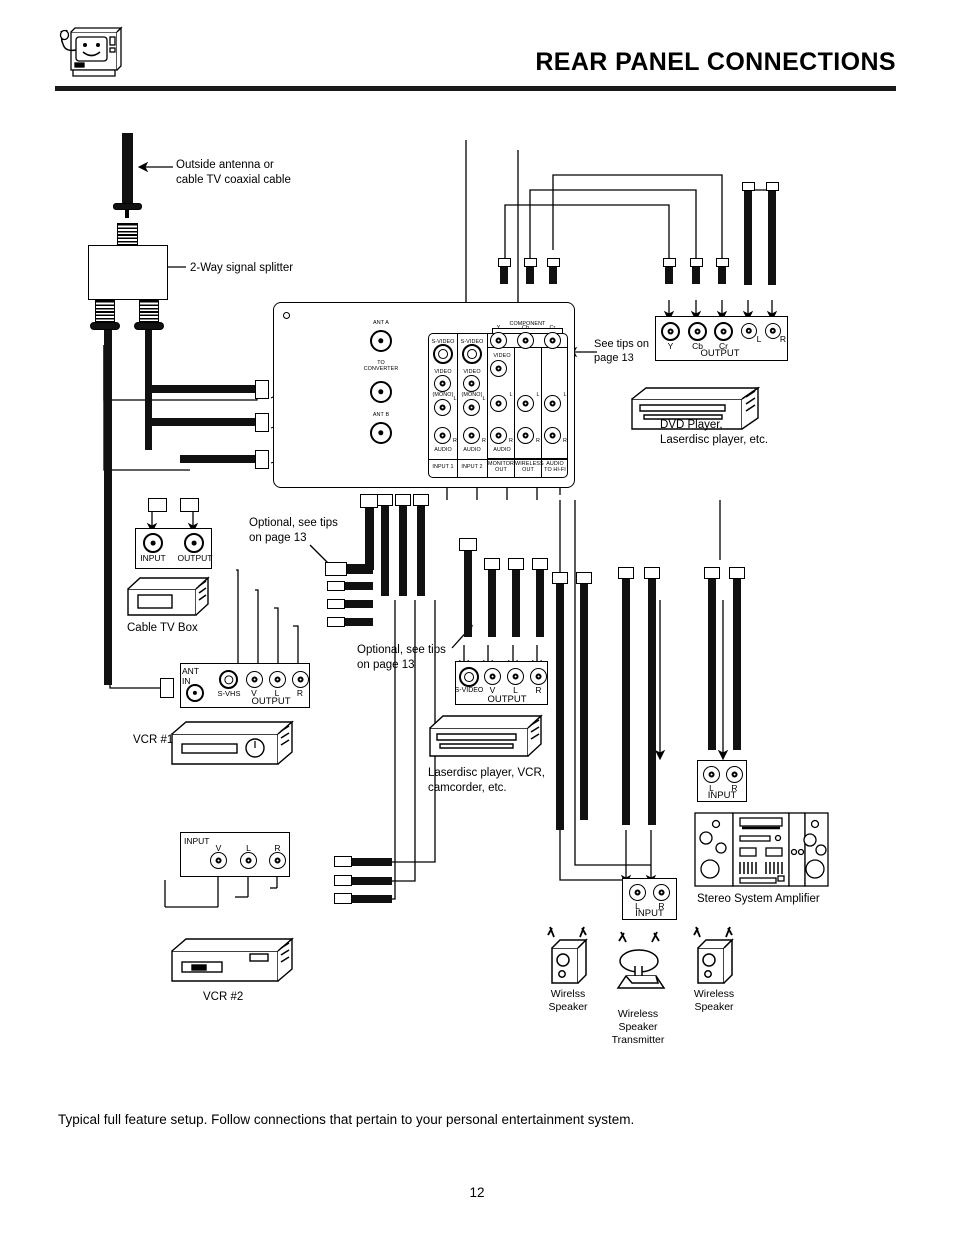 The width and height of the screenshot is (954, 1235). I want to click on input2-audio-r-jack, so click(471, 435).